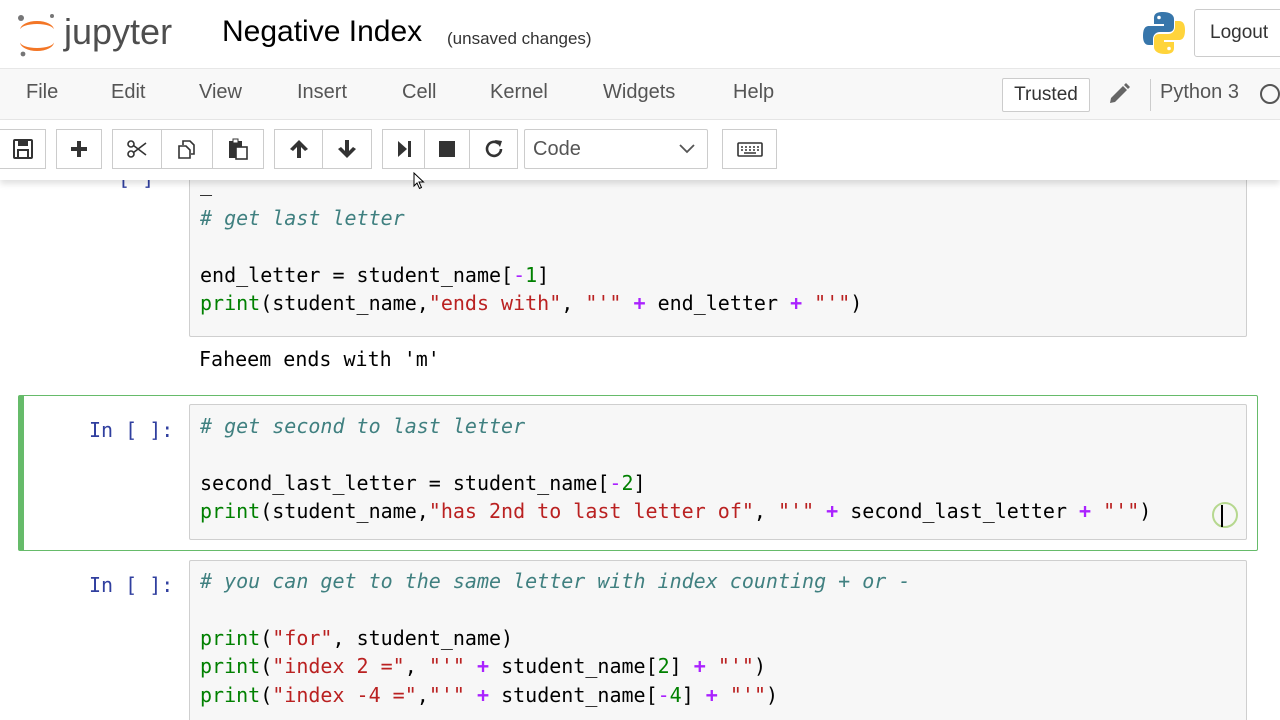 This screenshot has width=1280, height=720. I want to click on restart-icon, so click(493, 149).